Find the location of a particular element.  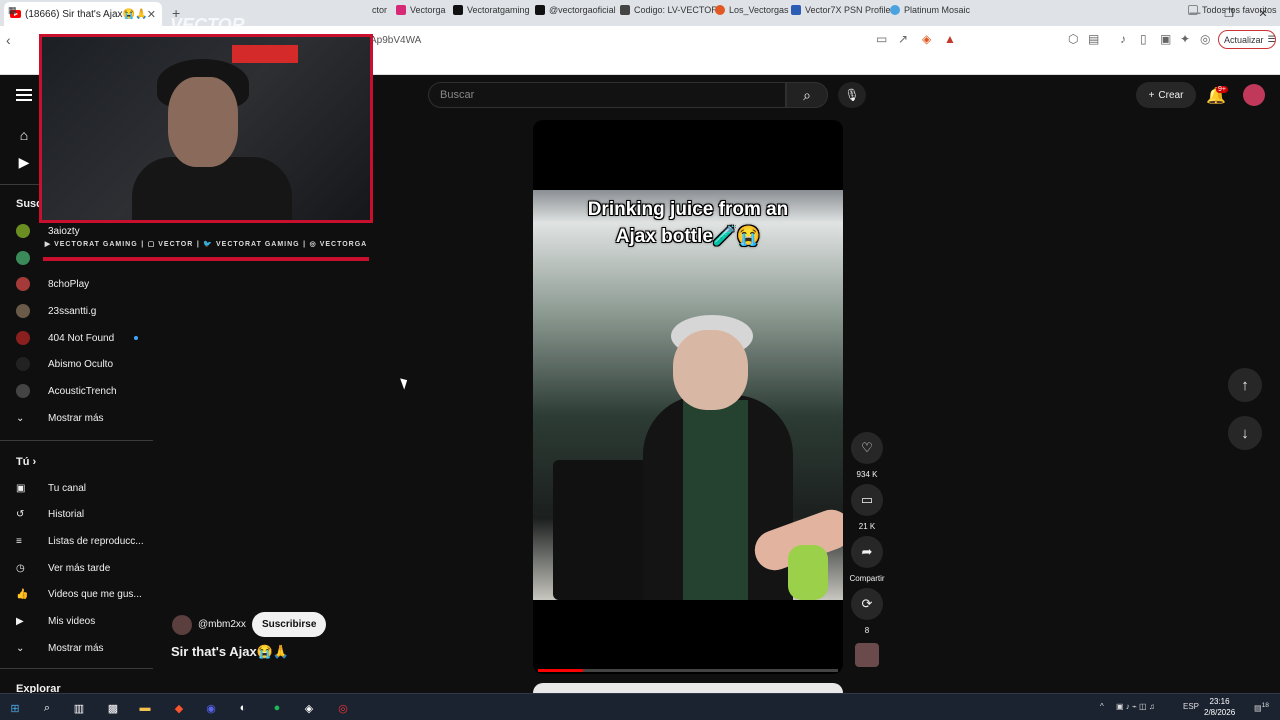

clock: 23:16 2/8/2026 is located at coordinates (1219, 707).